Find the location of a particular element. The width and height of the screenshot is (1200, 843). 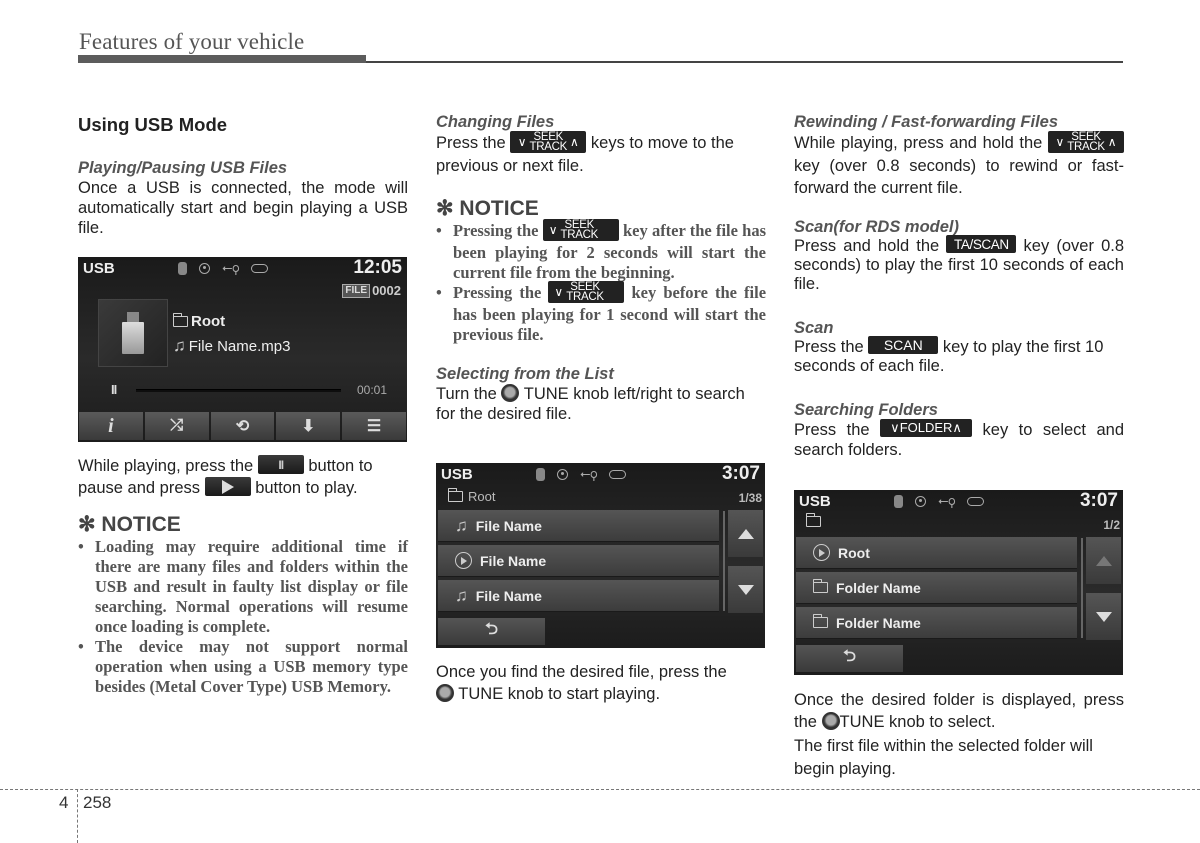

save-icon: ⬇ is located at coordinates (308, 426).